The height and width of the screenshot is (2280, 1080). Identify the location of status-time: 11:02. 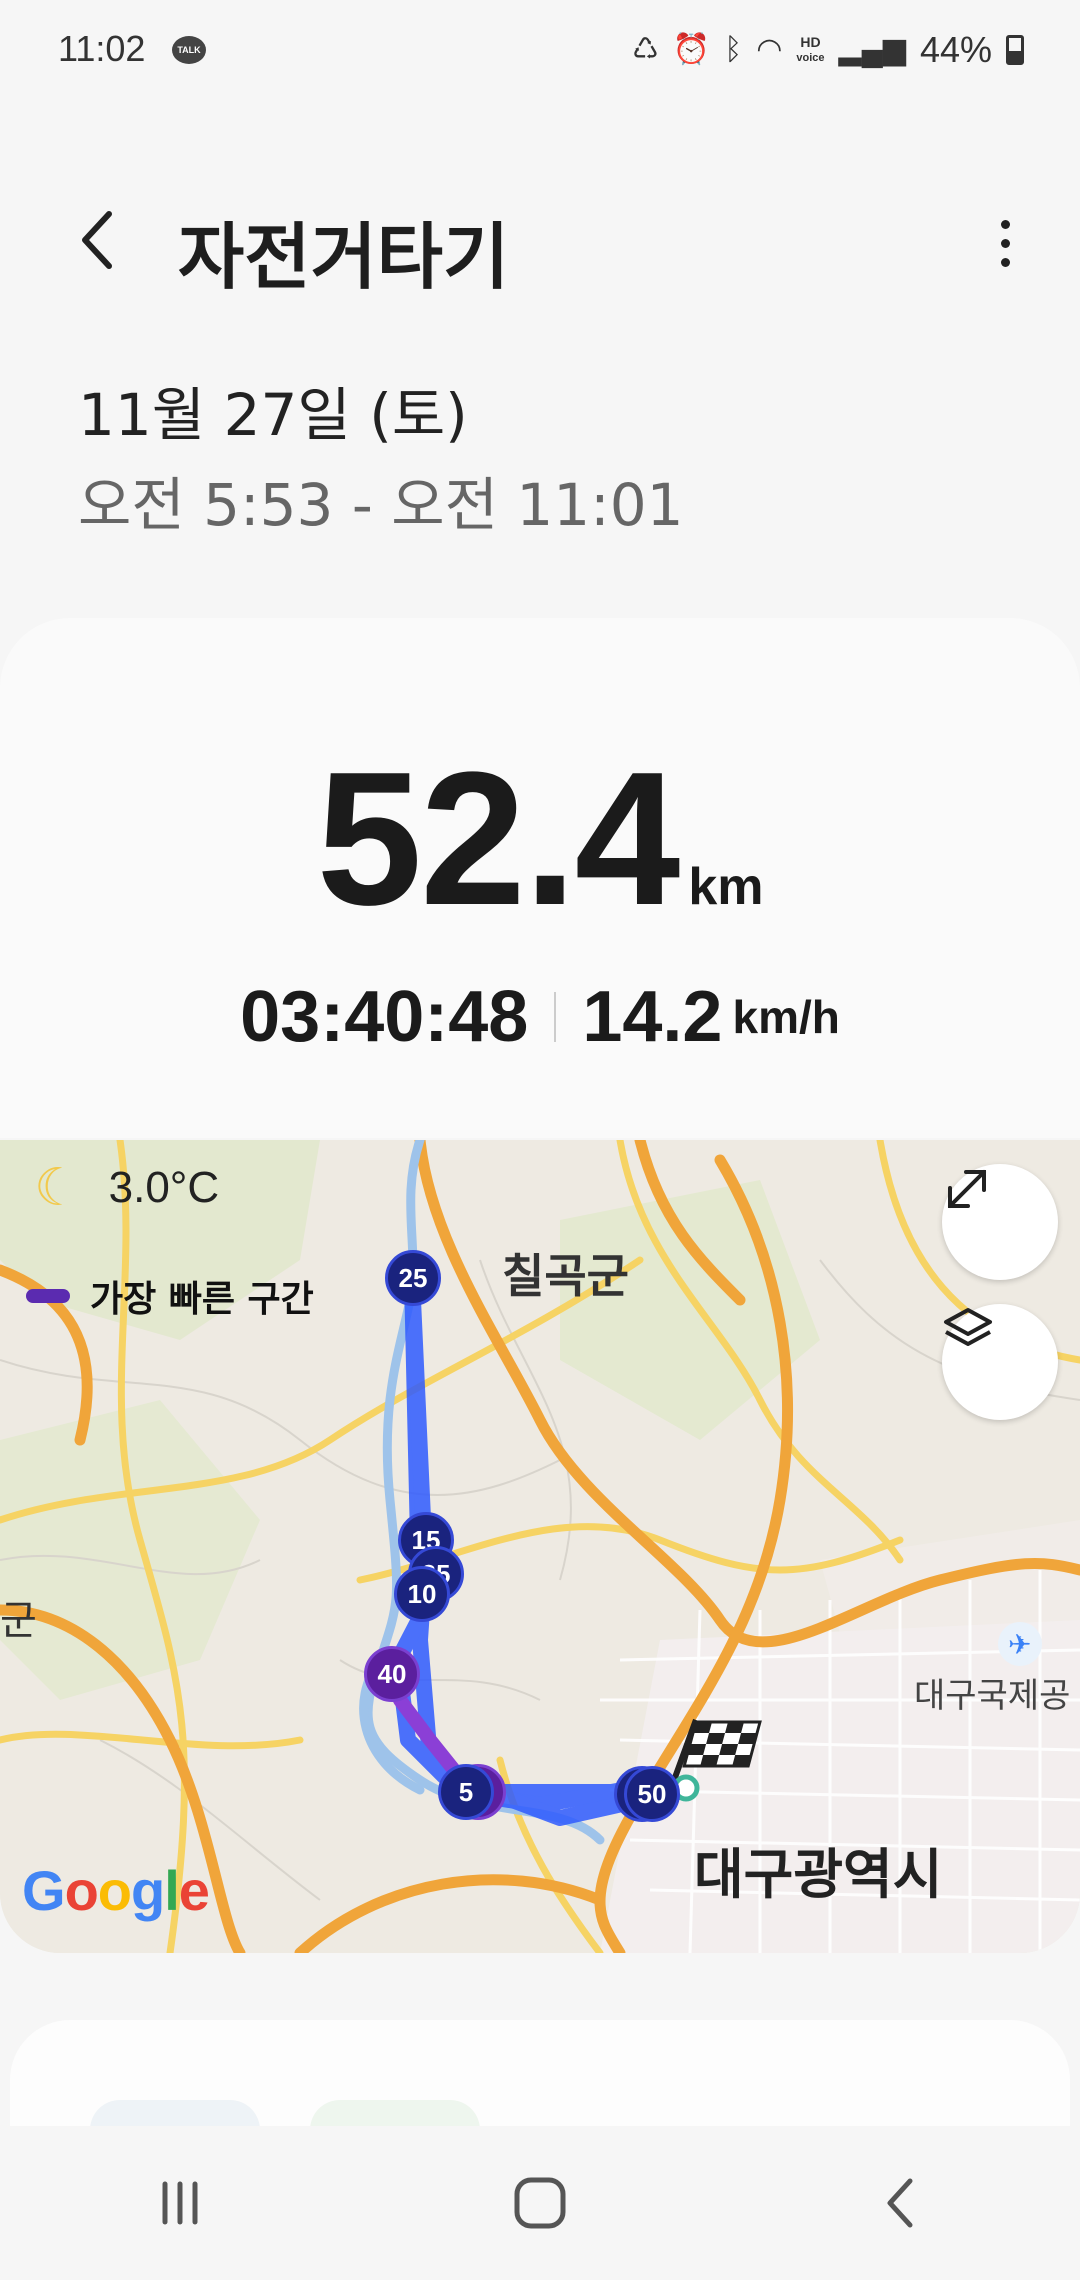
(102, 48).